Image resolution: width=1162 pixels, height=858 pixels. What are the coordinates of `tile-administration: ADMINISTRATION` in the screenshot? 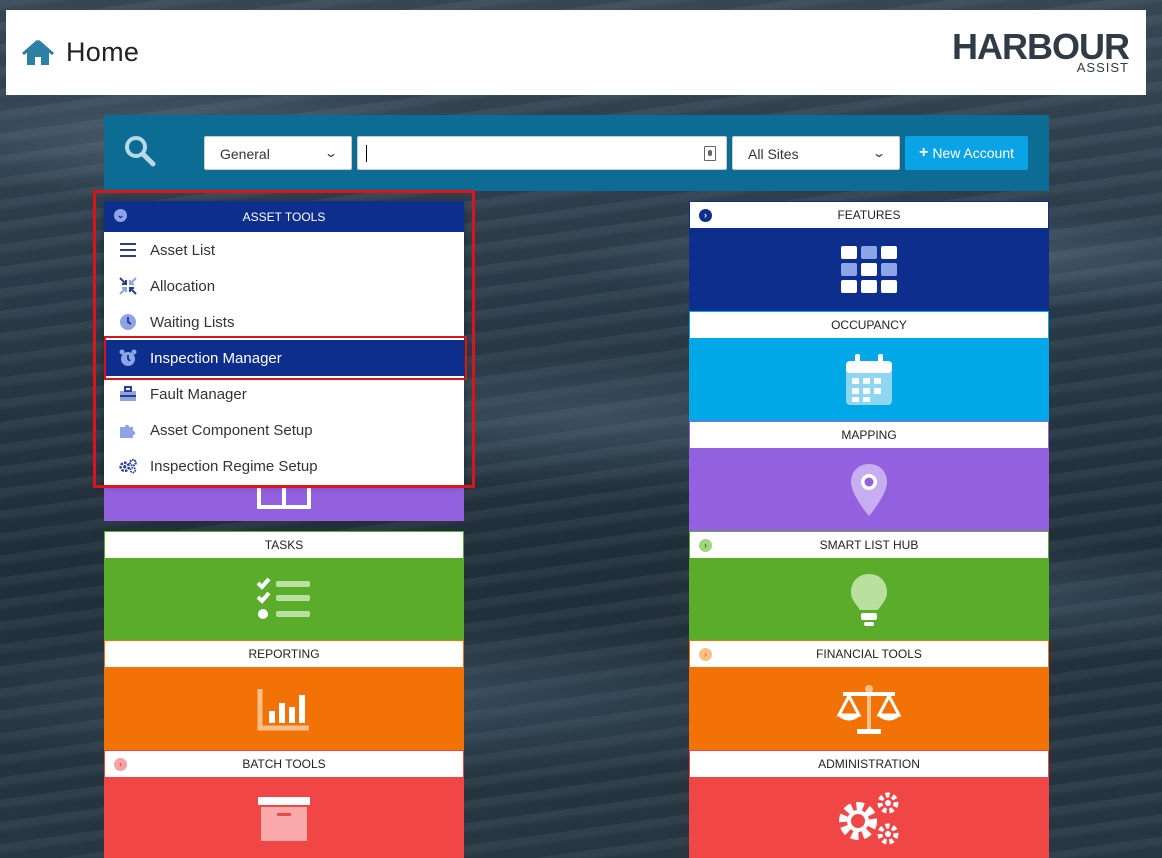 It's located at (869, 804).